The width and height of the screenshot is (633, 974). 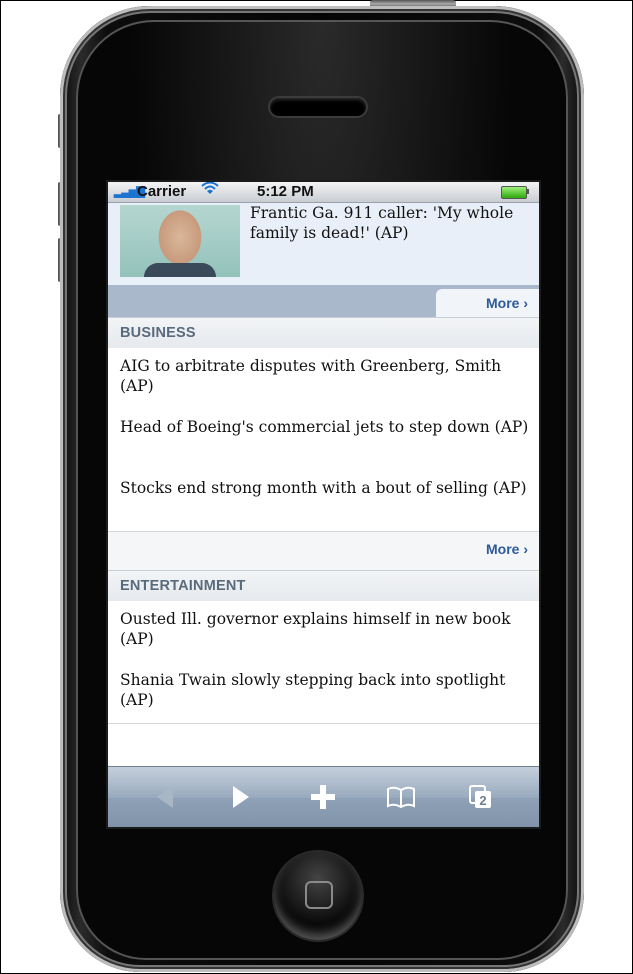 What do you see at coordinates (323, 586) in the screenshot?
I see `section-header-entertainment: ENTERTAINMENT` at bounding box center [323, 586].